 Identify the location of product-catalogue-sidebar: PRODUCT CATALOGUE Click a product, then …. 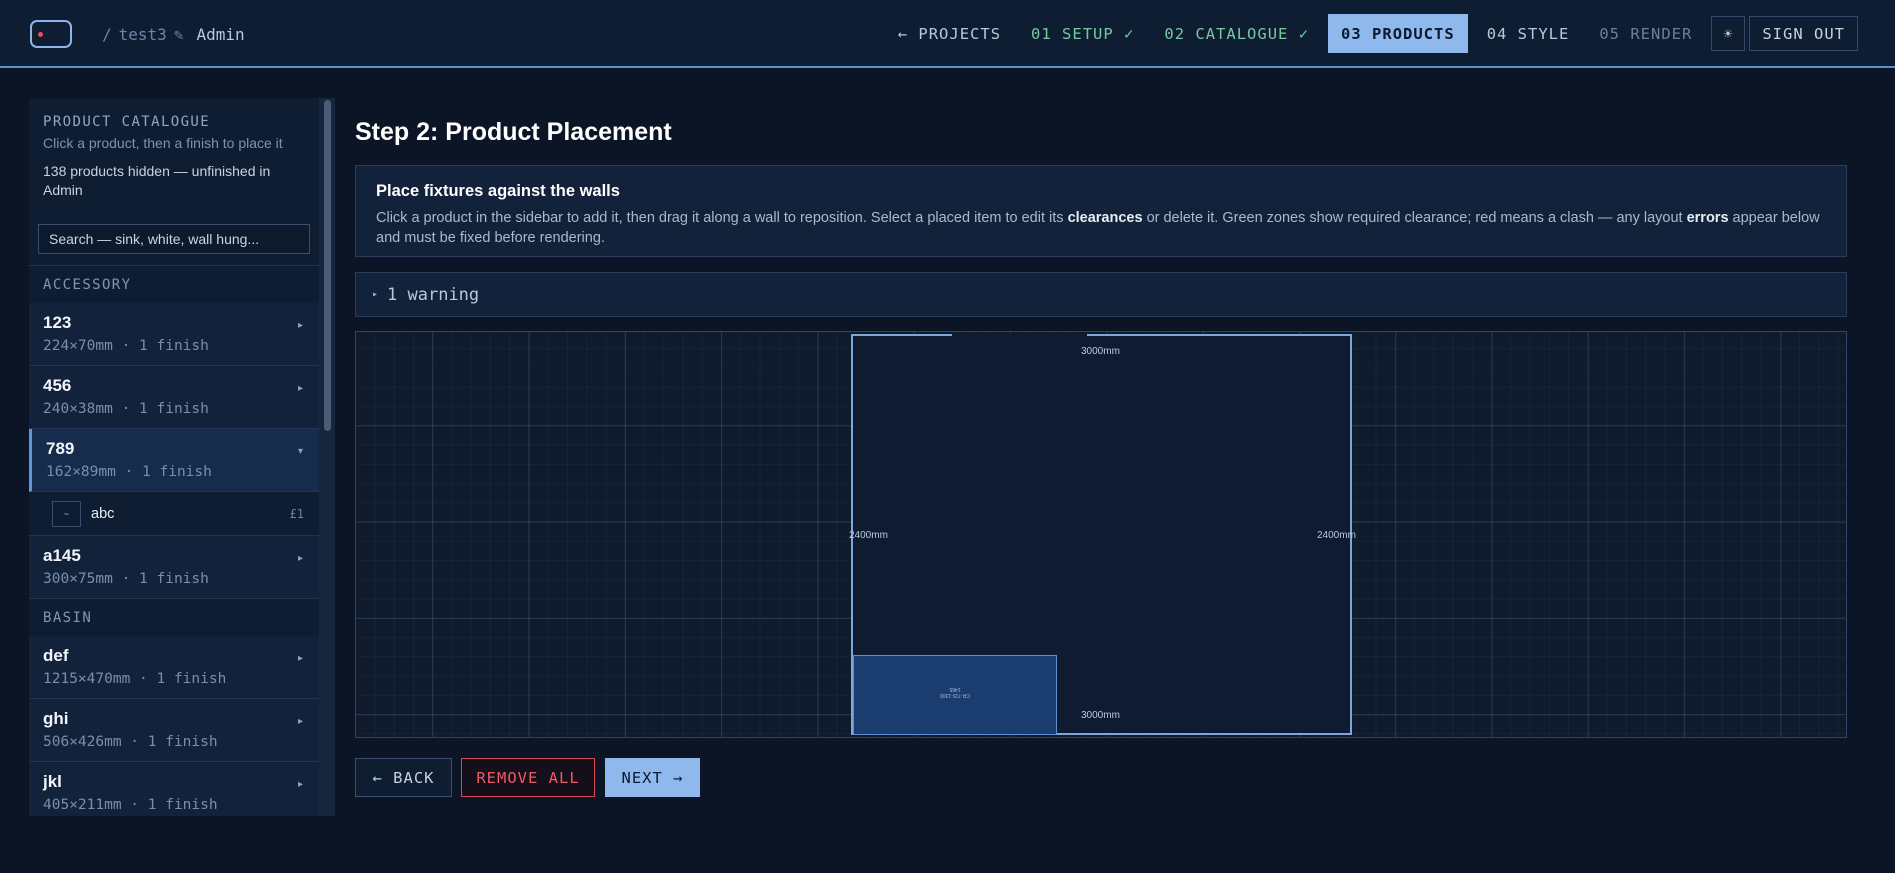
(182, 457).